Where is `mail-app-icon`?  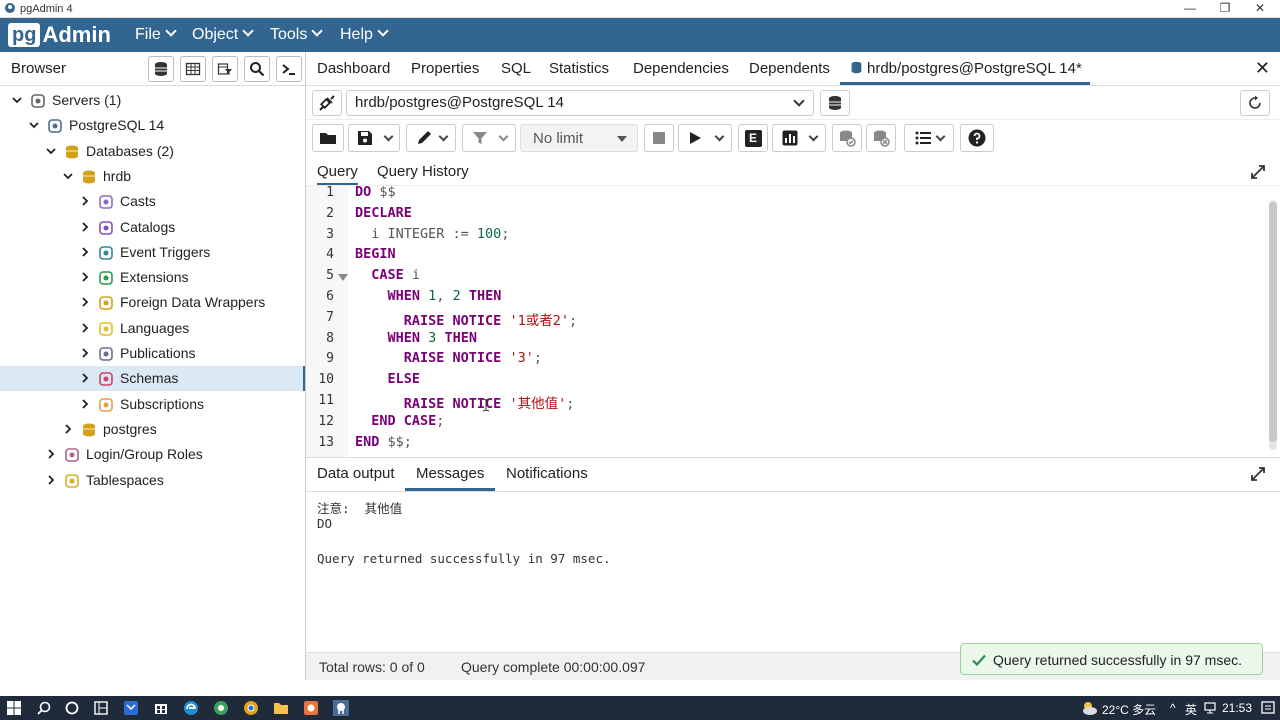 mail-app-icon is located at coordinates (131, 708).